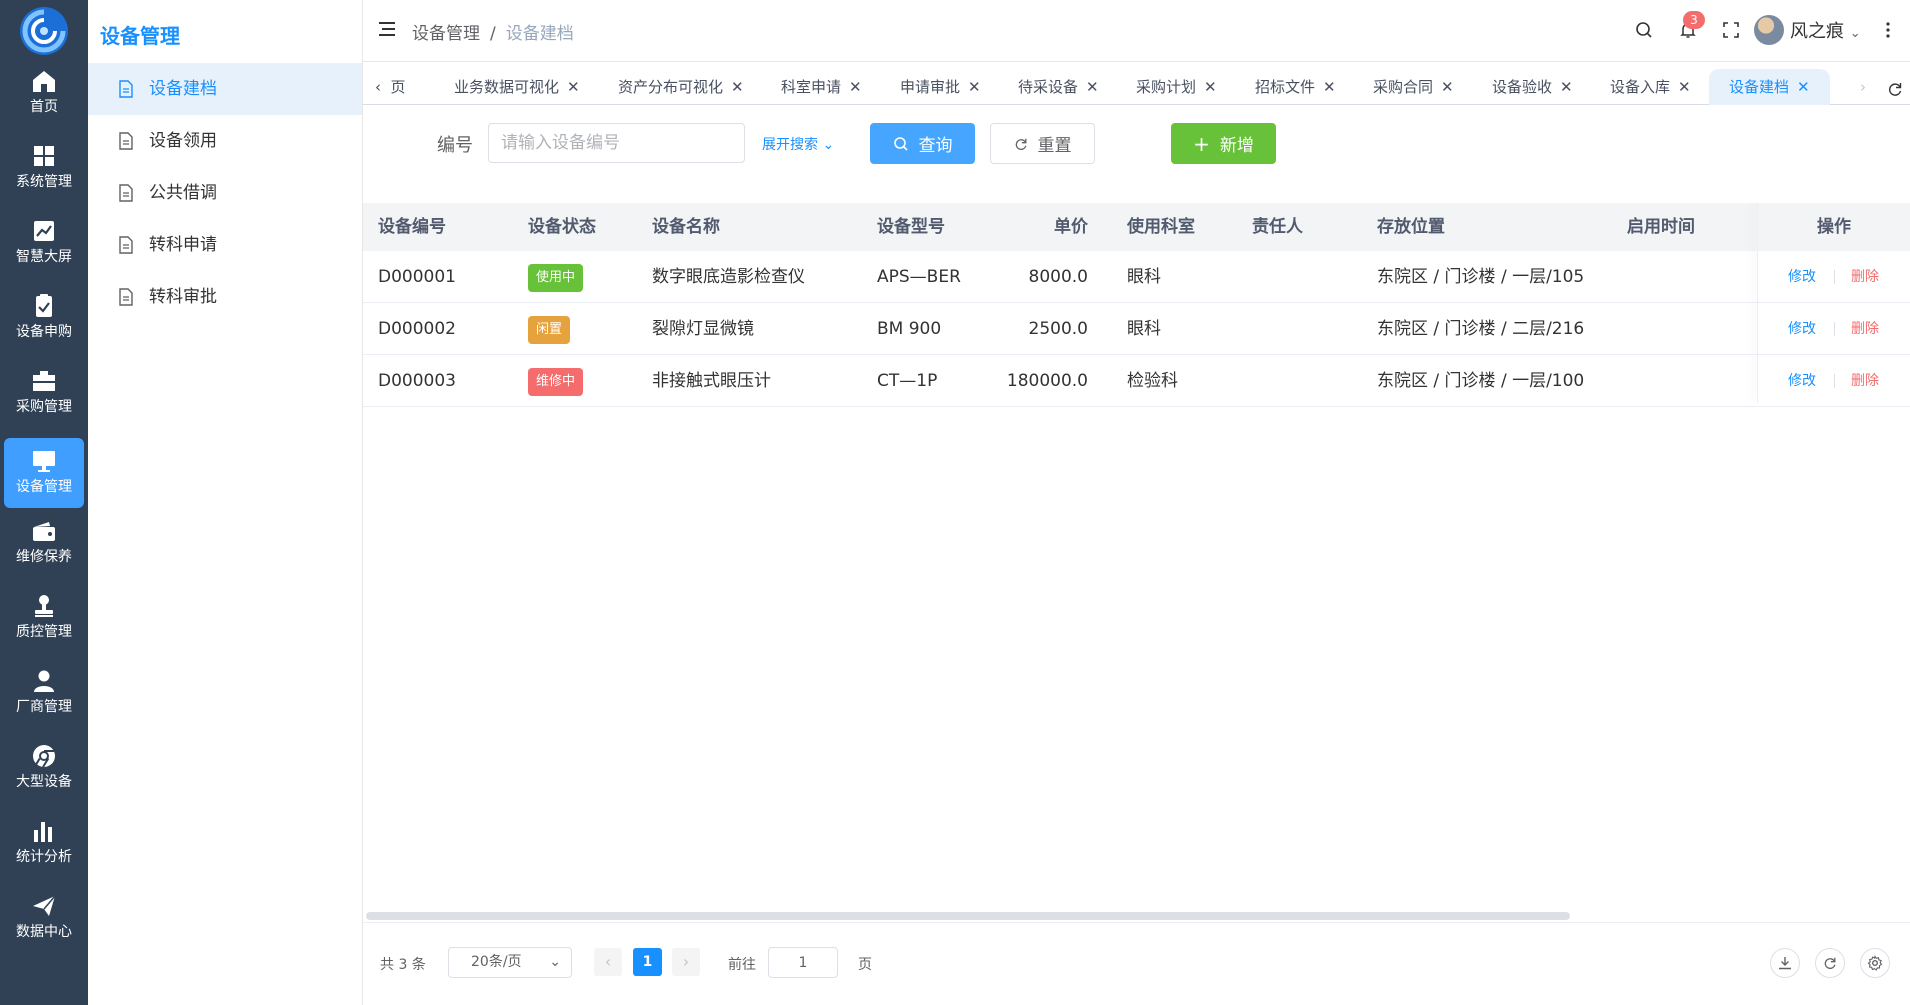 Image resolution: width=1910 pixels, height=1005 pixels. I want to click on goto-page-input, so click(803, 962).